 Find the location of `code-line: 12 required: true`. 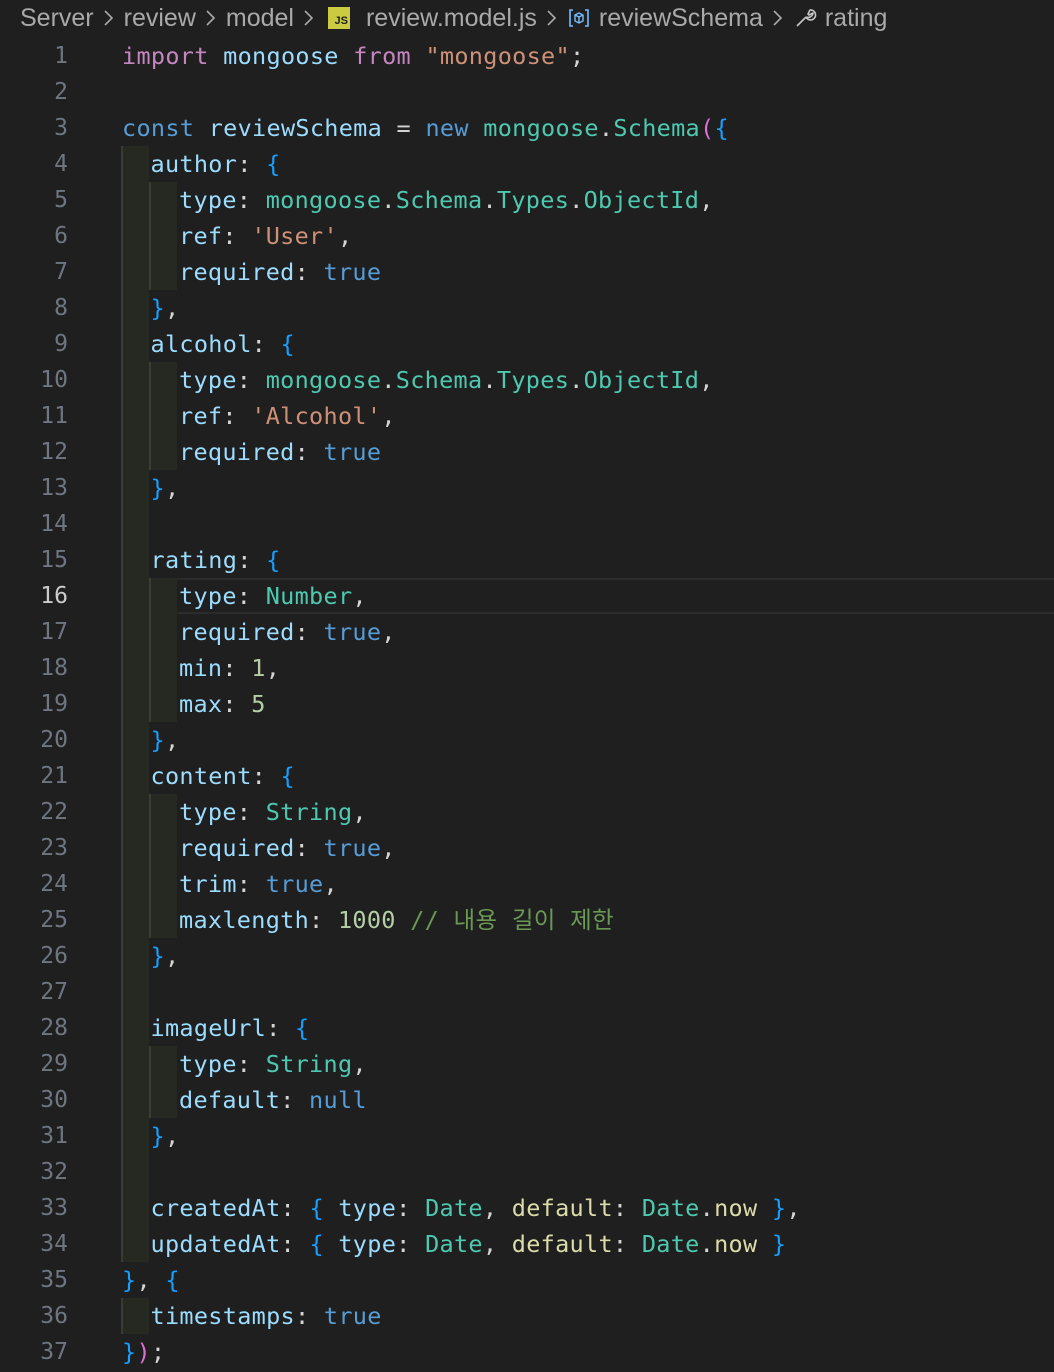

code-line: 12 required: true is located at coordinates (527, 452).